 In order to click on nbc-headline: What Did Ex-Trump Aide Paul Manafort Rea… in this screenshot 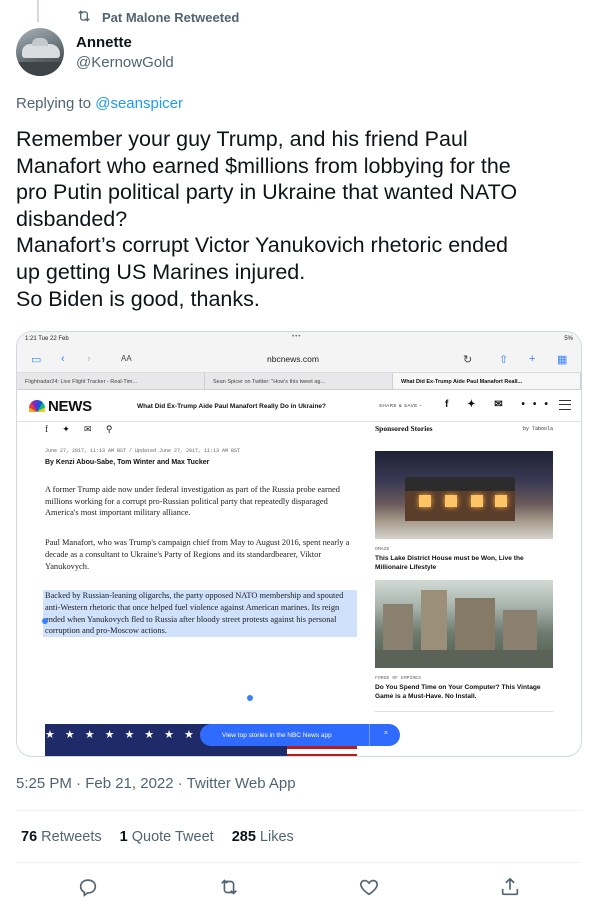, I will do `click(232, 406)`.